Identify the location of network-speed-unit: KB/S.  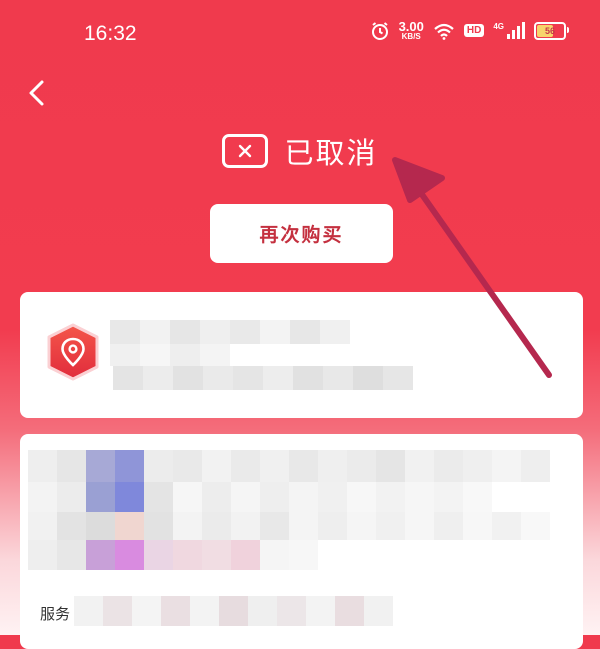
(411, 36).